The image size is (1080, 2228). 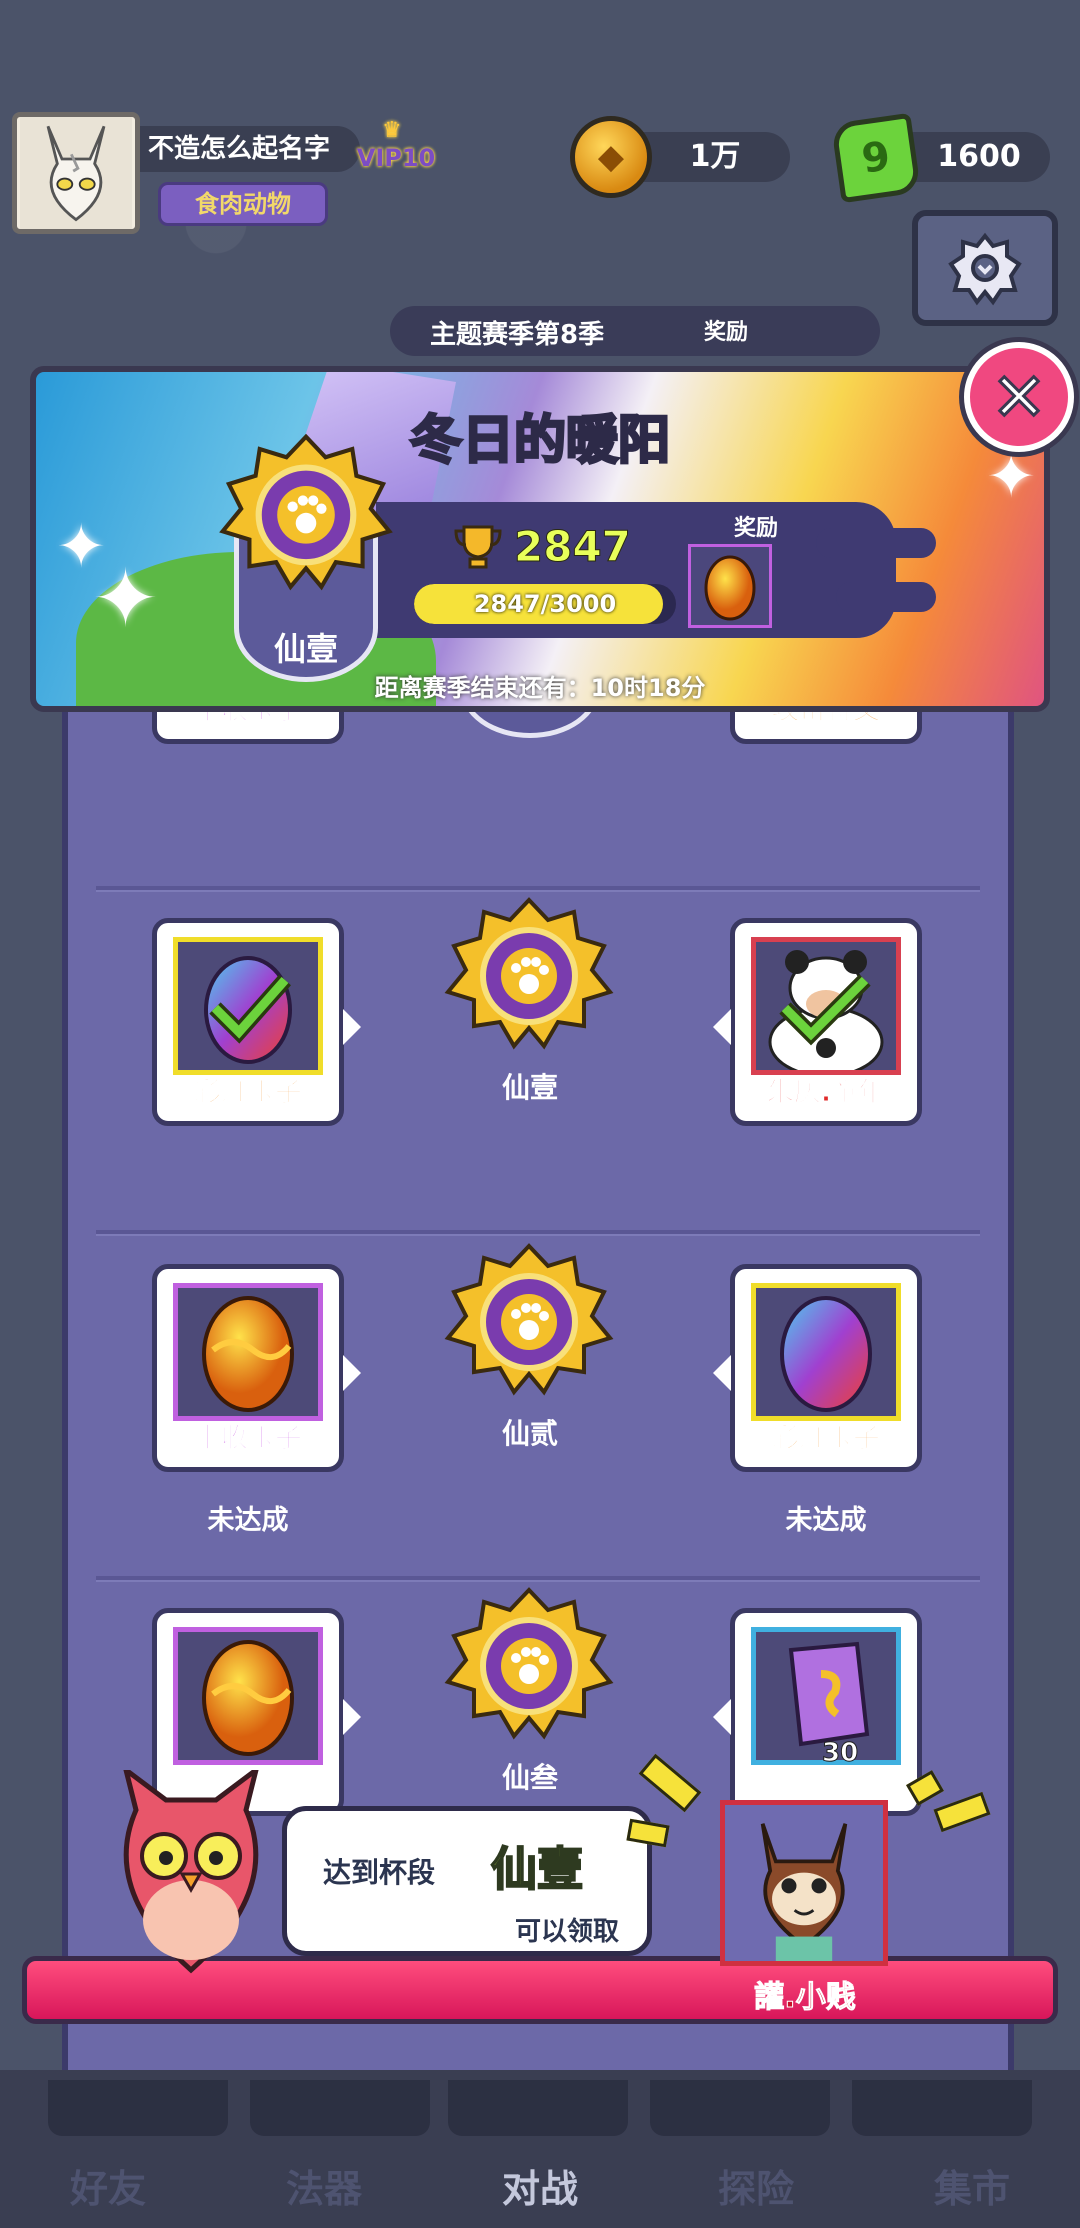 What do you see at coordinates (324, 2185) in the screenshot?
I see `nav-artifacts: 法器` at bounding box center [324, 2185].